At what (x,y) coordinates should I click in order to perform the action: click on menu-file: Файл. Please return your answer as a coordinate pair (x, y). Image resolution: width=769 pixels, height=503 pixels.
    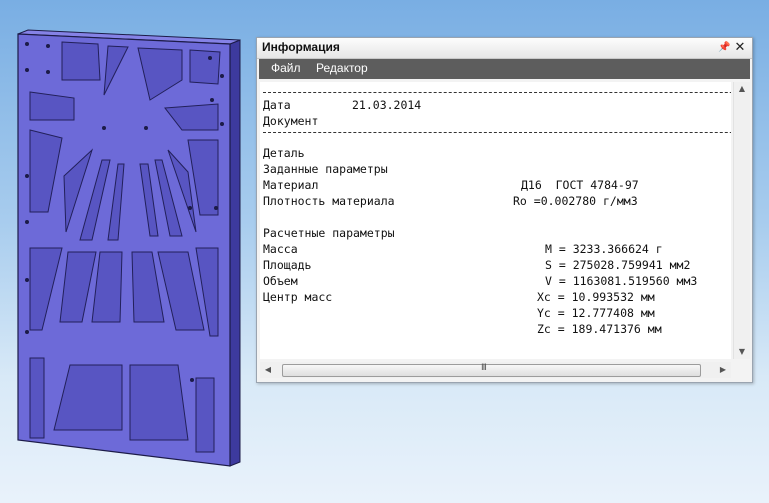
    Looking at the image, I should click on (286, 68).